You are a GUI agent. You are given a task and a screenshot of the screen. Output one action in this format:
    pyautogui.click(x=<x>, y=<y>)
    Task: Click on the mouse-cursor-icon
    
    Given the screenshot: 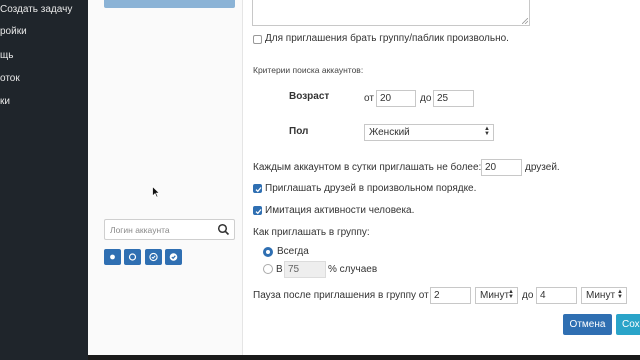 What is the action you would take?
    pyautogui.click(x=156, y=192)
    